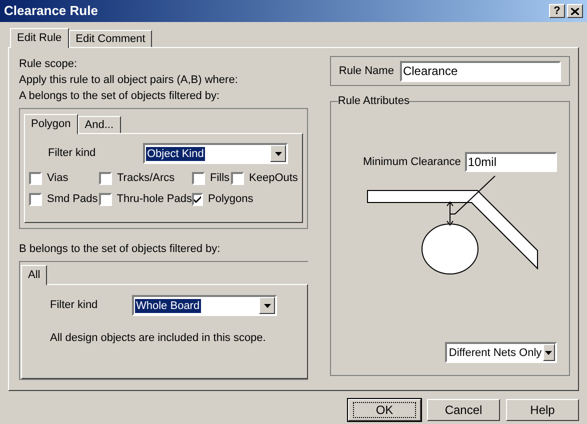 The width and height of the screenshot is (587, 424). Describe the element at coordinates (215, 153) in the screenshot. I see `dropdown: Object Kind` at that location.